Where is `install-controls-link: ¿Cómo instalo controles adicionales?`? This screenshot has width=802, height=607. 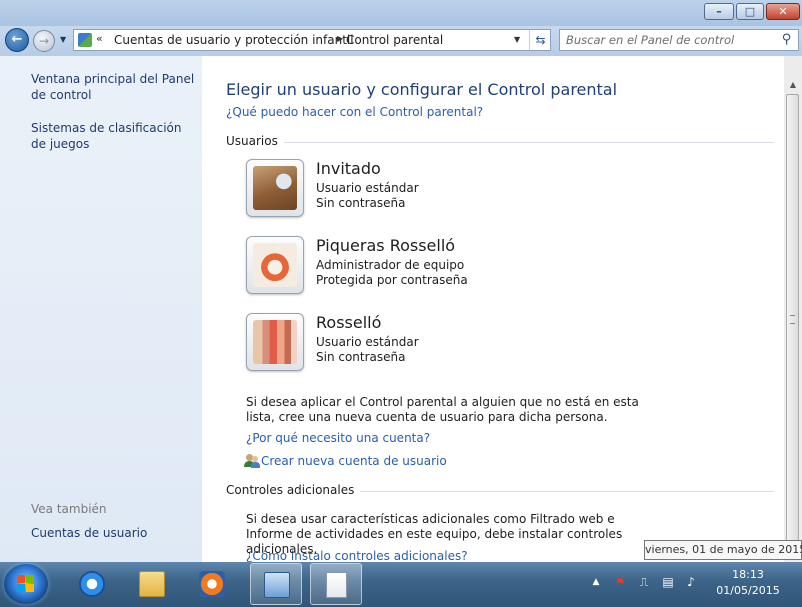
install-controls-link: ¿Cómo instalo controles adicionales? is located at coordinates (357, 555).